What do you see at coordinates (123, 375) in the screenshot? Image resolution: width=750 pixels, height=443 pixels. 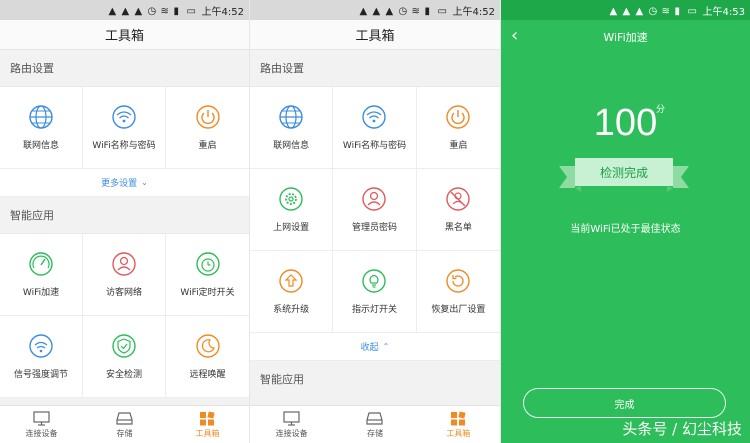 I see `tool-cell-label: 安全检测` at bounding box center [123, 375].